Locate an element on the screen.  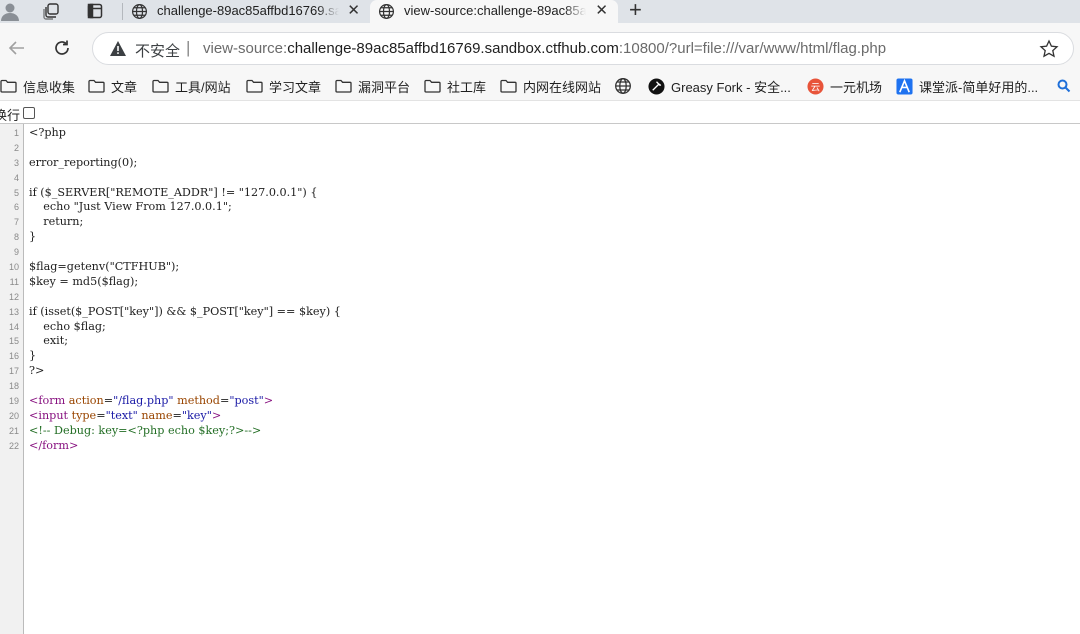
line-number: 12 is located at coordinates (13, 296).